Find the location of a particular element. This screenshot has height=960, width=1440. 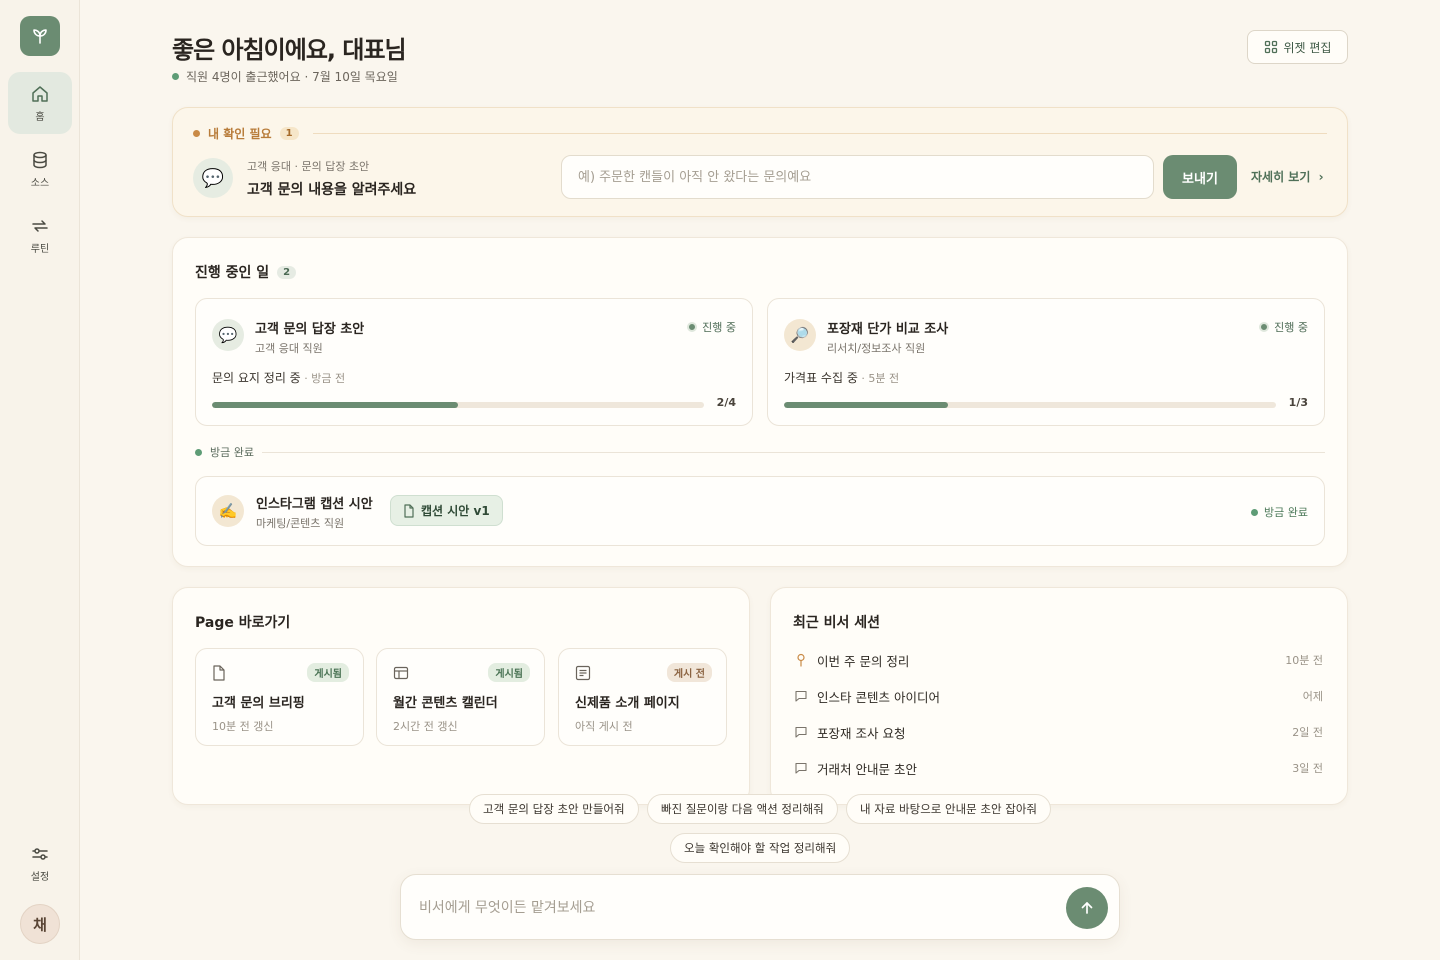

sidebar: 홈 소스 루틴 설정 채 is located at coordinates (40, 480).